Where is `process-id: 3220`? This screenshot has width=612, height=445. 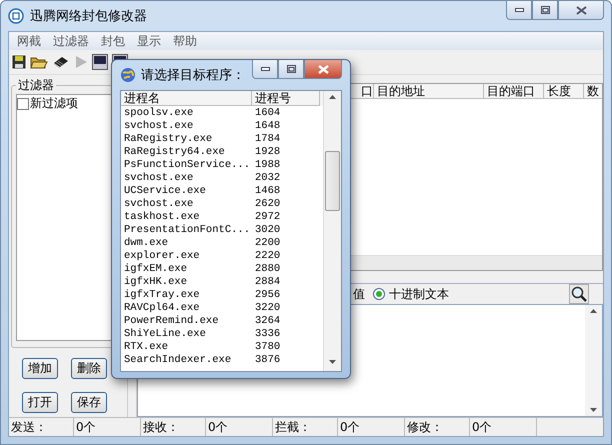
process-id: 3220 is located at coordinates (278, 308).